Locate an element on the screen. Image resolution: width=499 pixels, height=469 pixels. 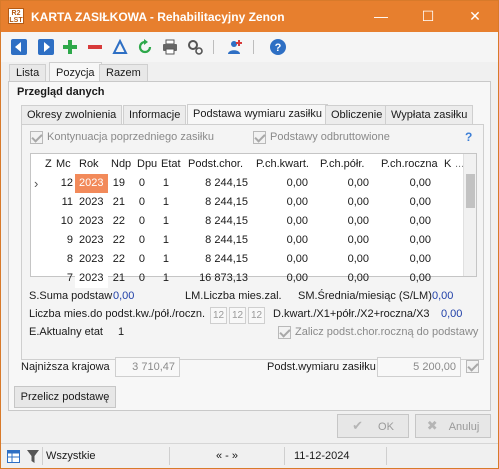
column-header: Dpu is located at coordinates (147, 164).